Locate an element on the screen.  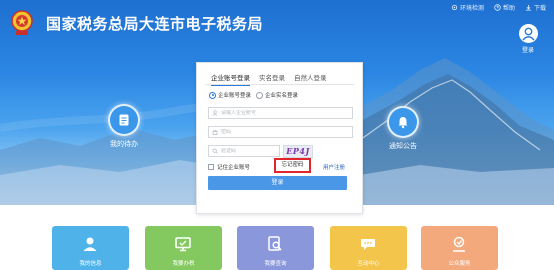
service-tile-public-service: 公众服务 is located at coordinates (459, 248).